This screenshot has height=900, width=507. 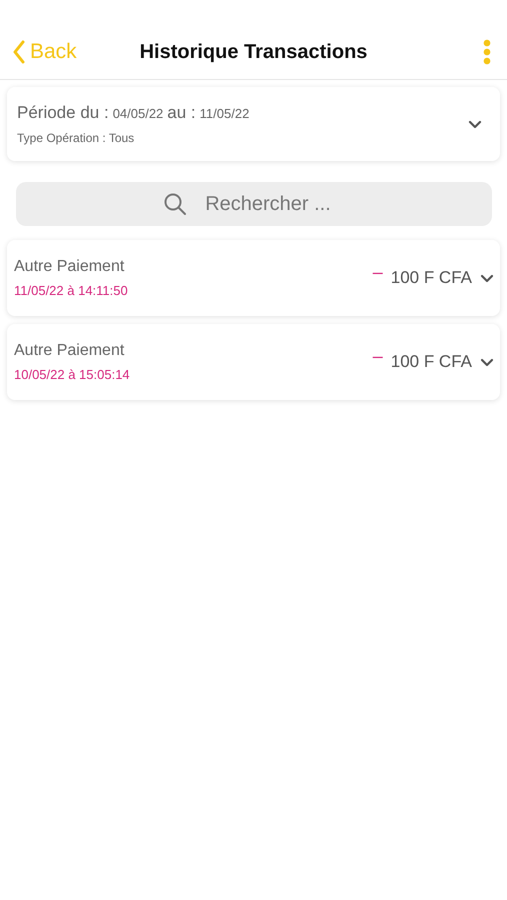 What do you see at coordinates (253, 362) in the screenshot?
I see `transaction-card: Autre Paiement 10/05/22 à 15:05:14 – 100 F CFA` at bounding box center [253, 362].